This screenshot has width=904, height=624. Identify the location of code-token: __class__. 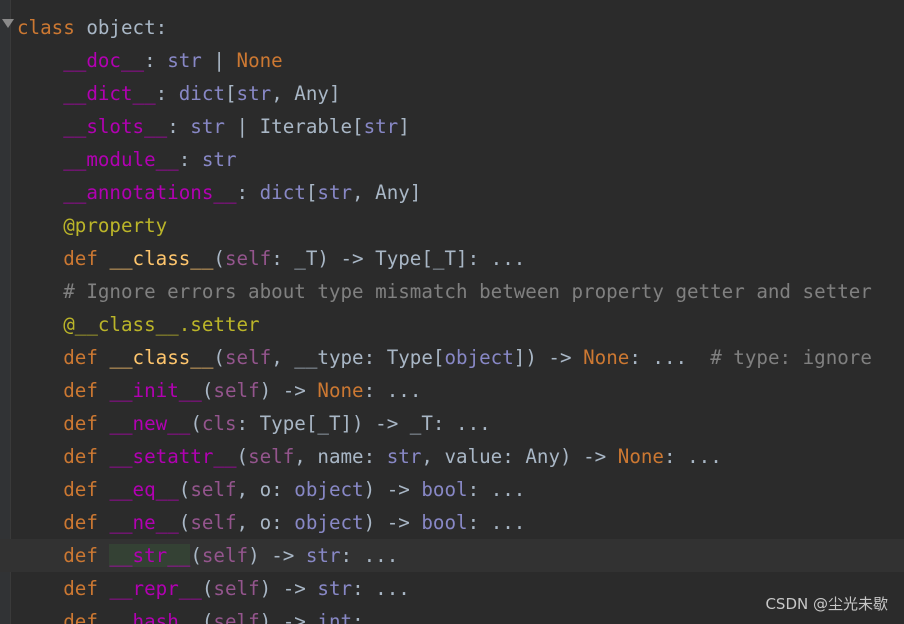
(161, 357).